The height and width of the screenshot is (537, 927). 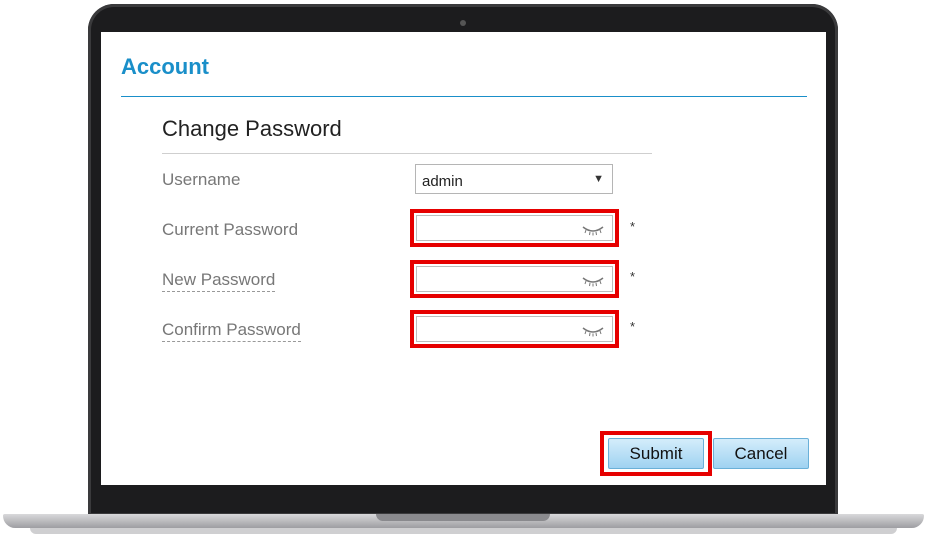 I want to click on camera-icon, so click(x=463, y=23).